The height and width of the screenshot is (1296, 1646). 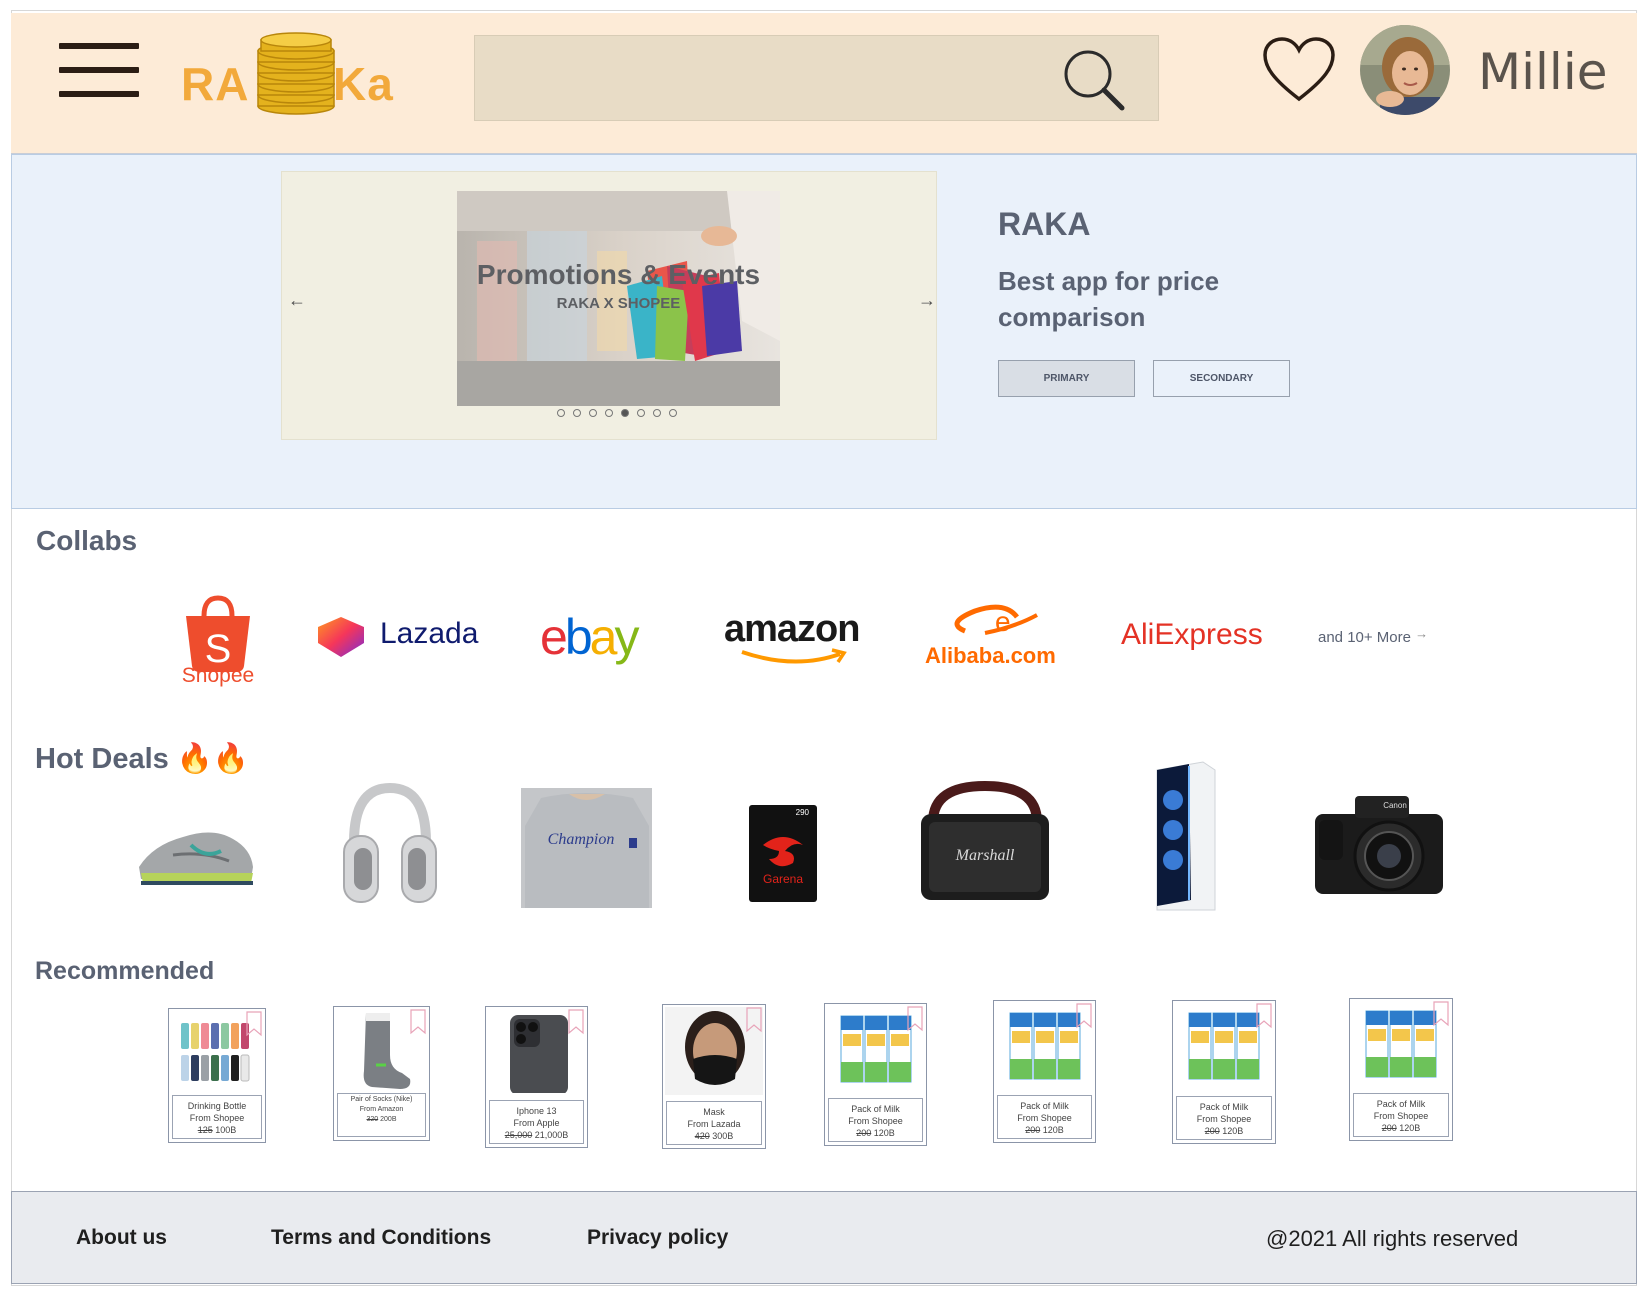 I want to click on deal-pc-tower, so click(x=1180, y=838).